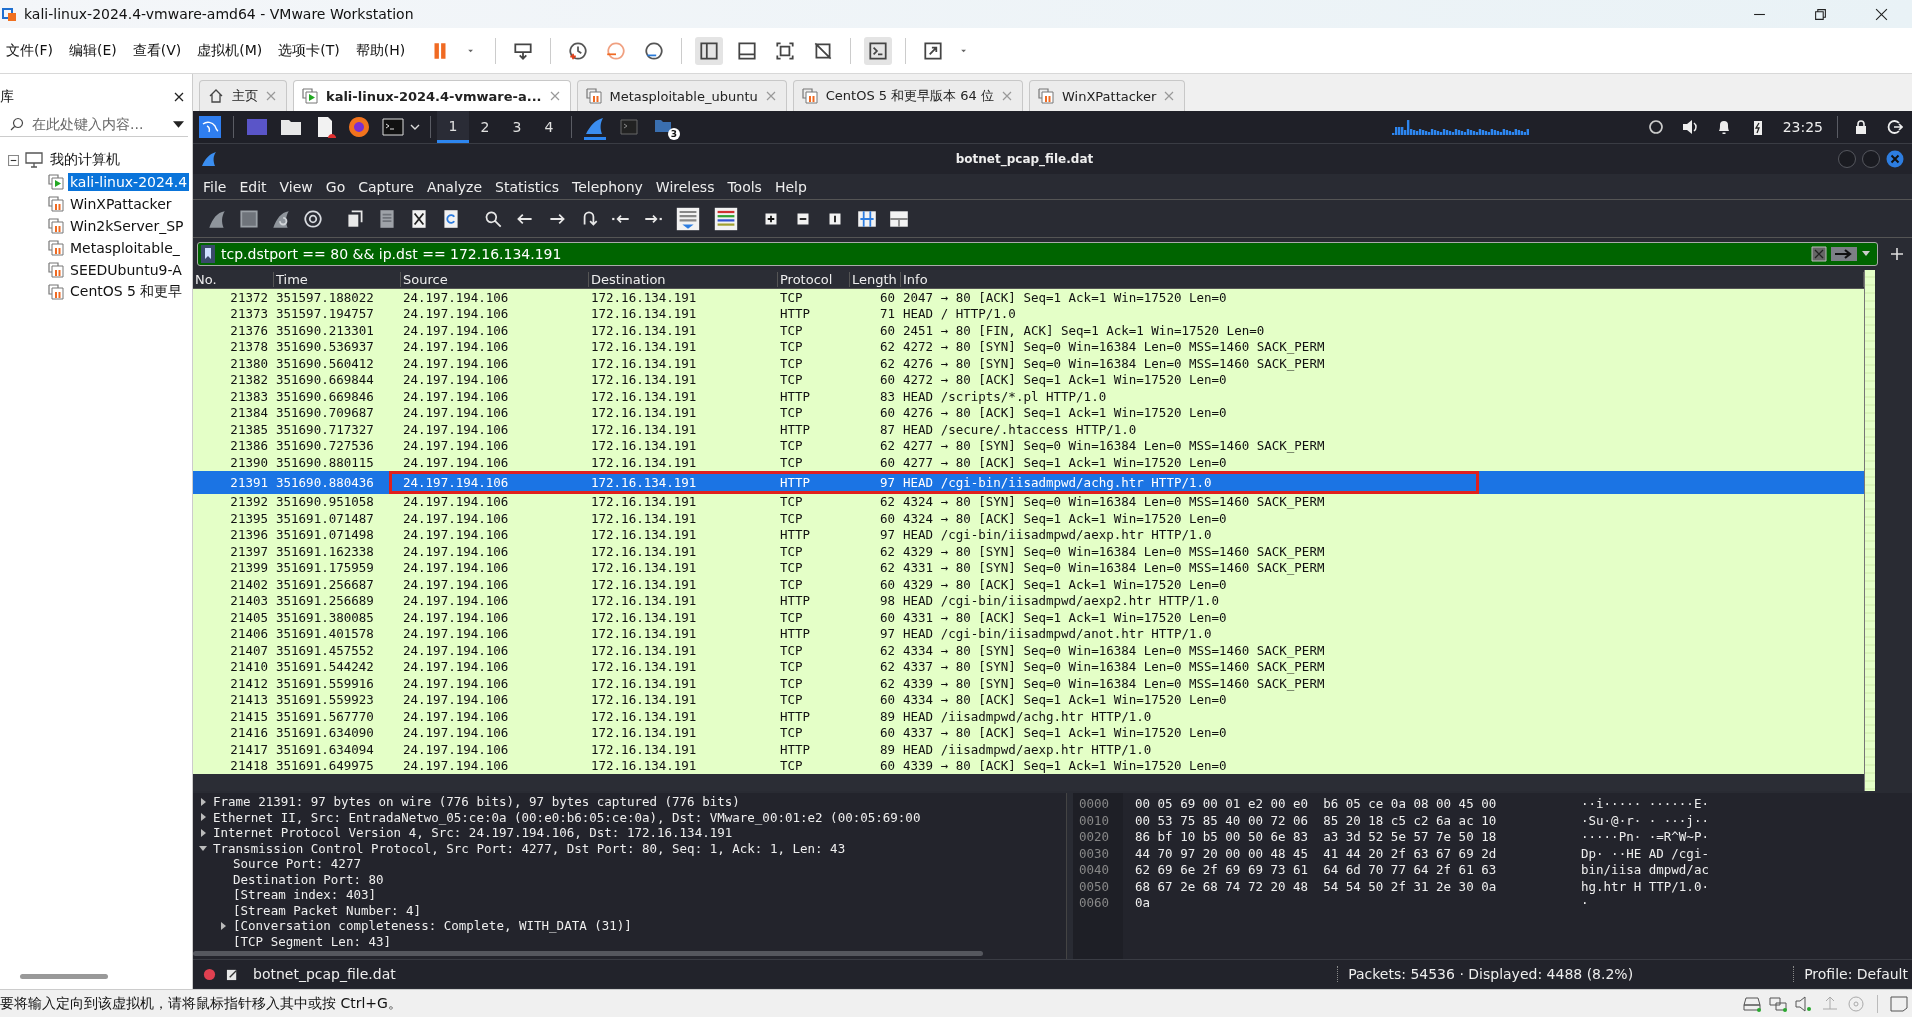 Image resolution: width=1912 pixels, height=1017 pixels. I want to click on expanded-arrow-icon, so click(203, 848).